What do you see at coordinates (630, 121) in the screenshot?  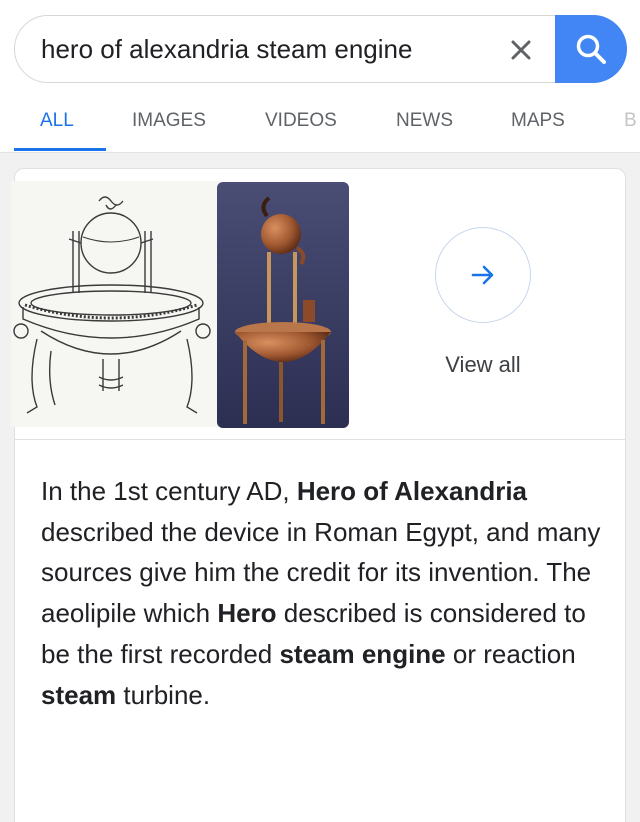 I see `tab-books: B` at bounding box center [630, 121].